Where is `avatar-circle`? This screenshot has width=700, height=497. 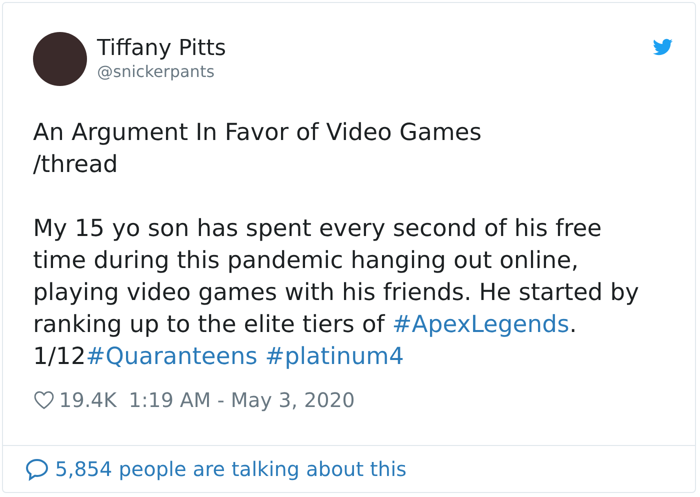
avatar-circle is located at coordinates (60, 59).